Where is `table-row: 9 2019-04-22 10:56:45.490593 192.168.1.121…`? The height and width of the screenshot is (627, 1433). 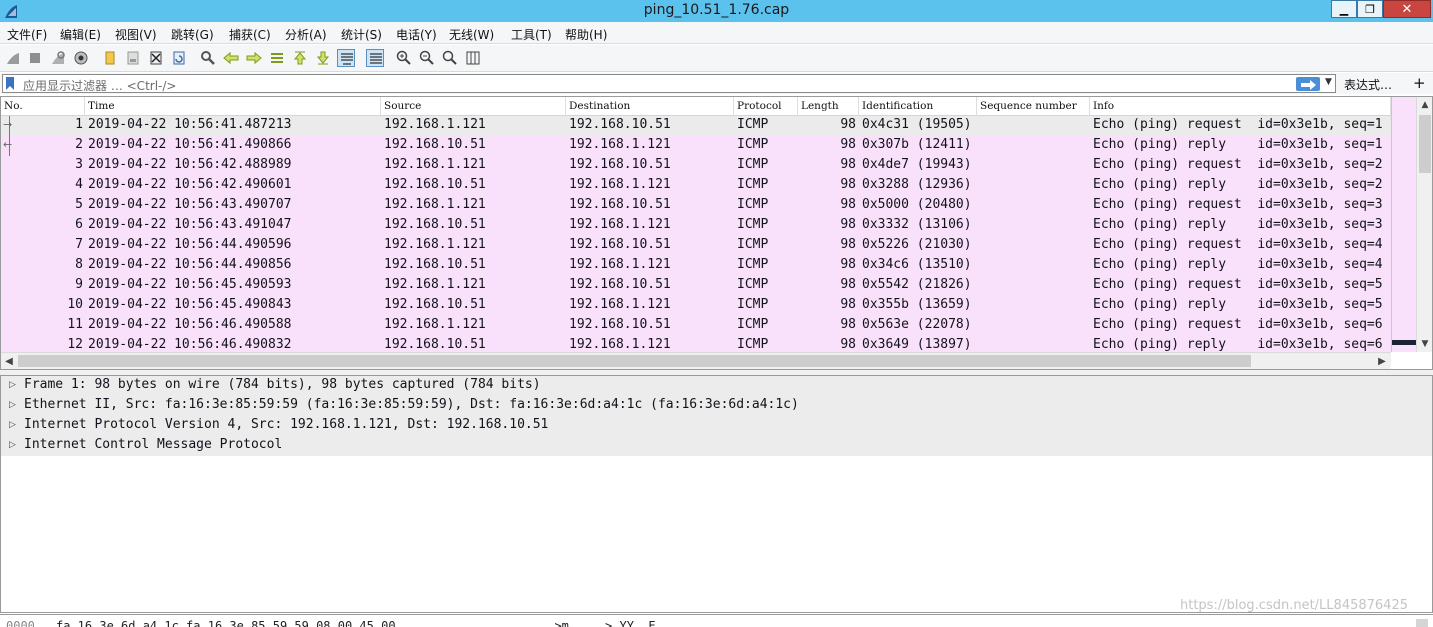
table-row: 9 2019-04-22 10:56:45.490593 192.168.1.121… is located at coordinates (696, 286).